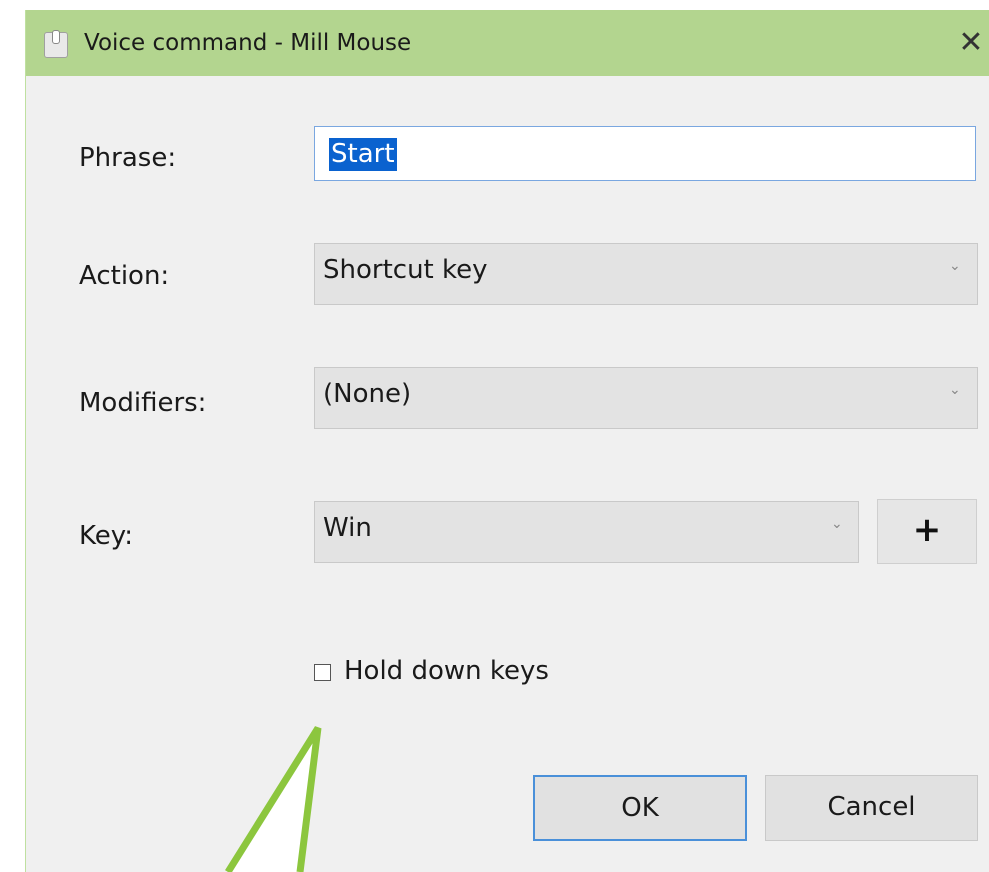 This screenshot has height=872, width=989. What do you see at coordinates (586, 532) in the screenshot?
I see `key-dropdown: Win ⌄` at bounding box center [586, 532].